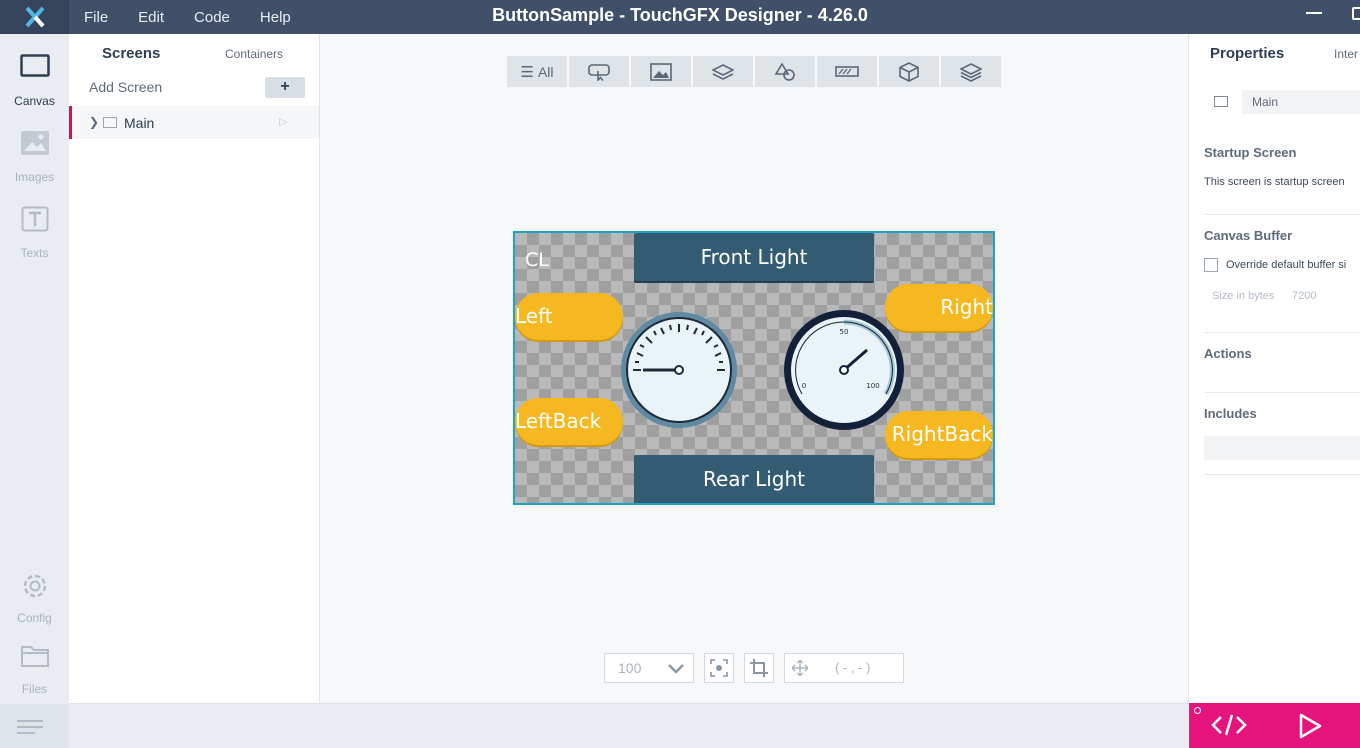  Describe the element at coordinates (34, 143) in the screenshot. I see `images-icon` at that location.